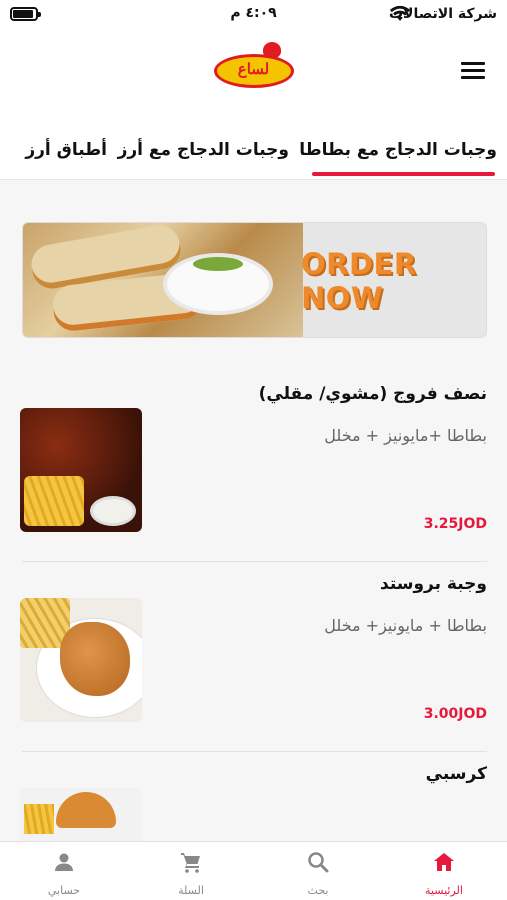 This screenshot has width=507, height=900. What do you see at coordinates (64, 890) in the screenshot?
I see `nav-label: حسابي` at bounding box center [64, 890].